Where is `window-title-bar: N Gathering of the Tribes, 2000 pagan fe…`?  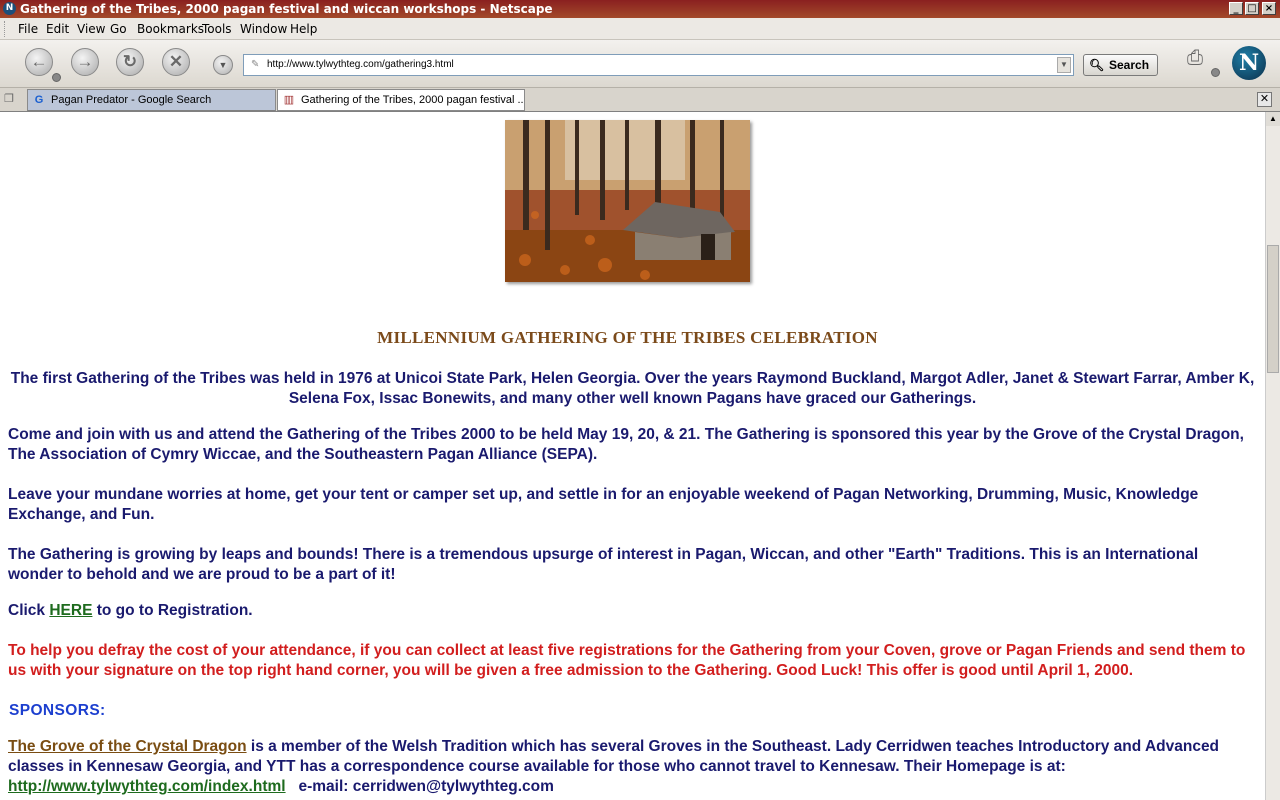
window-title-bar: N Gathering of the Tribes, 2000 pagan fe… is located at coordinates (640, 9).